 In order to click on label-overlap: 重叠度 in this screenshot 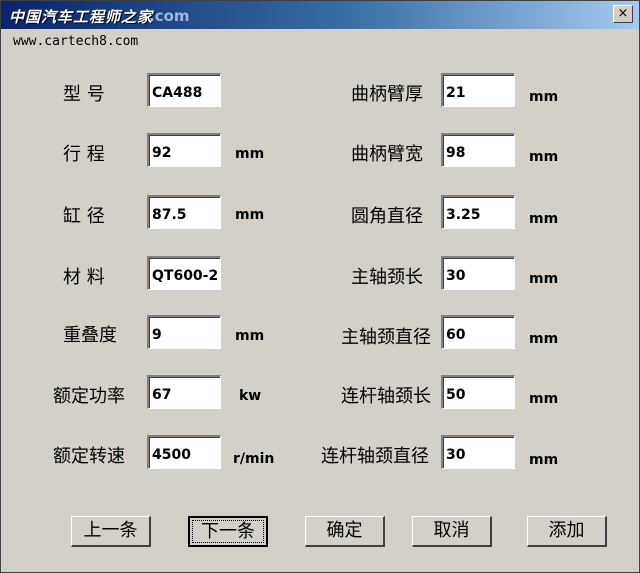, I will do `click(90, 335)`.